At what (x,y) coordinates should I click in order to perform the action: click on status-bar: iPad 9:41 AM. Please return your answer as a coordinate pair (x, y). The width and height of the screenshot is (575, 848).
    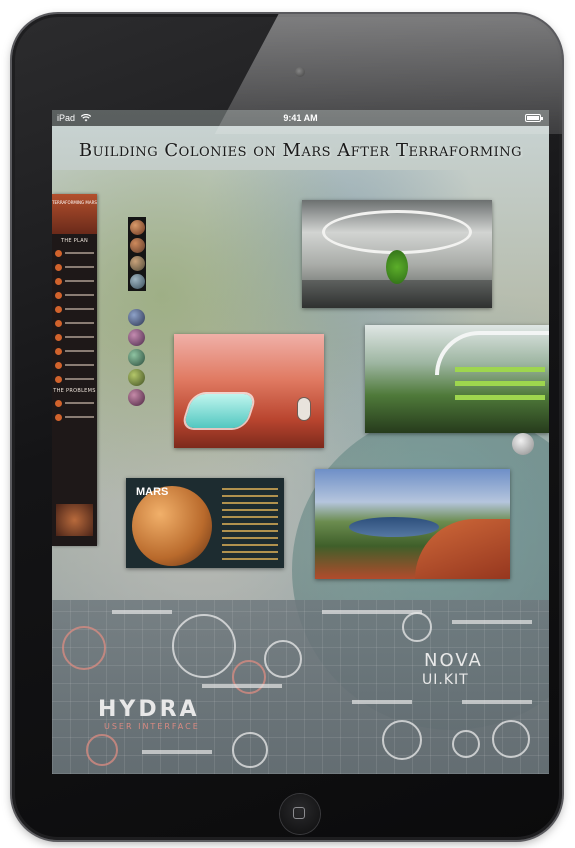
    Looking at the image, I should click on (300, 118).